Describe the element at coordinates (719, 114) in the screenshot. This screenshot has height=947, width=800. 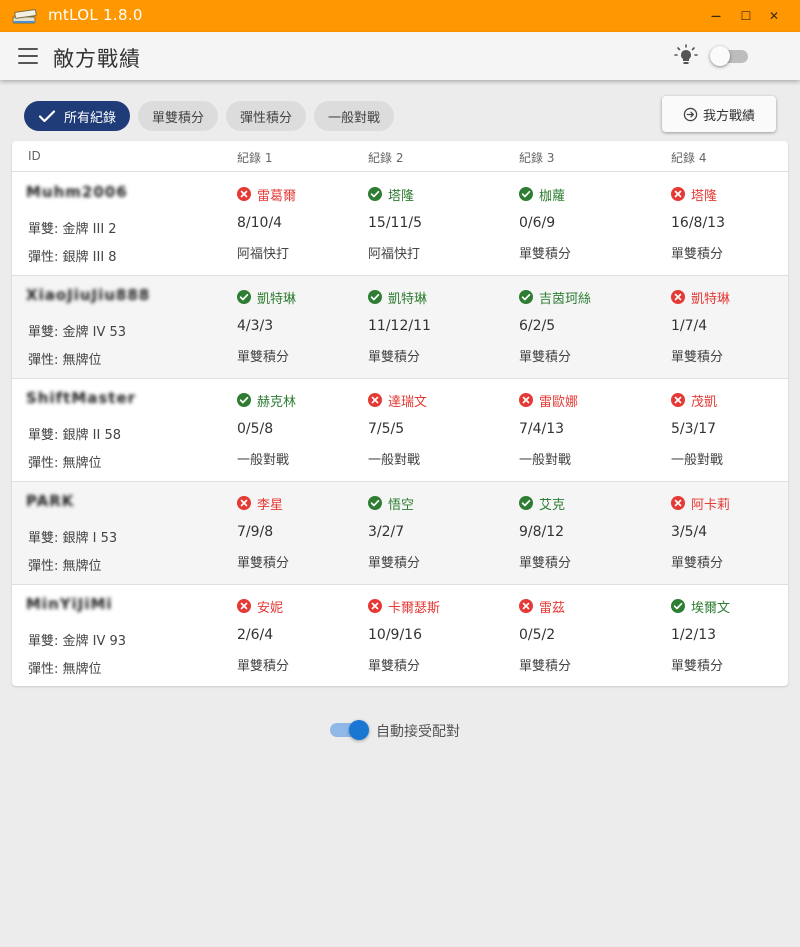
I see `our-team-button: 我方戰績` at that location.